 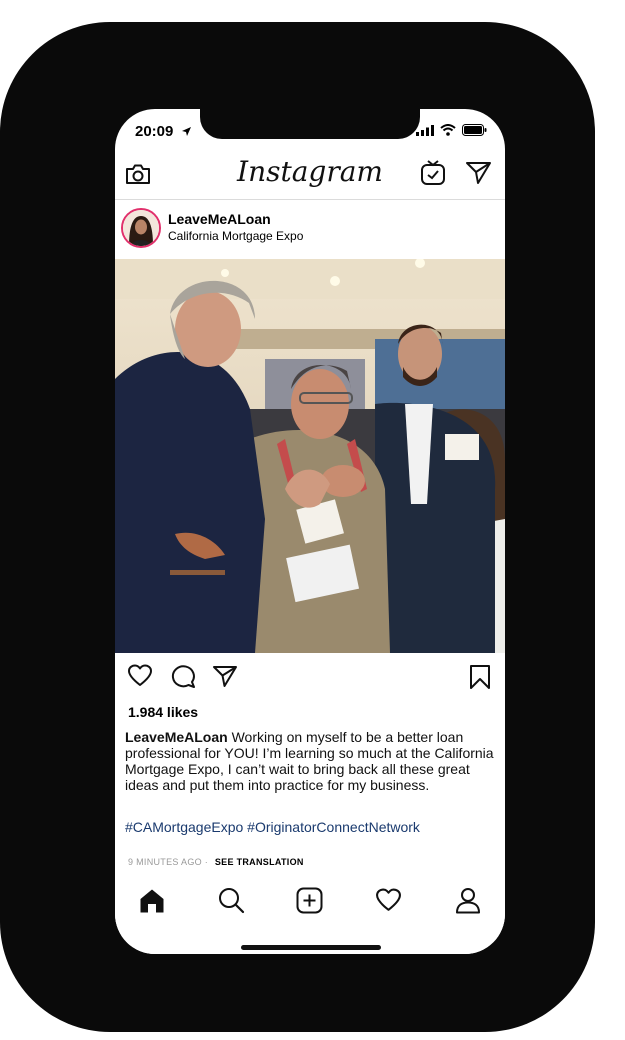 I want to click on top-divider, so click(x=310, y=199).